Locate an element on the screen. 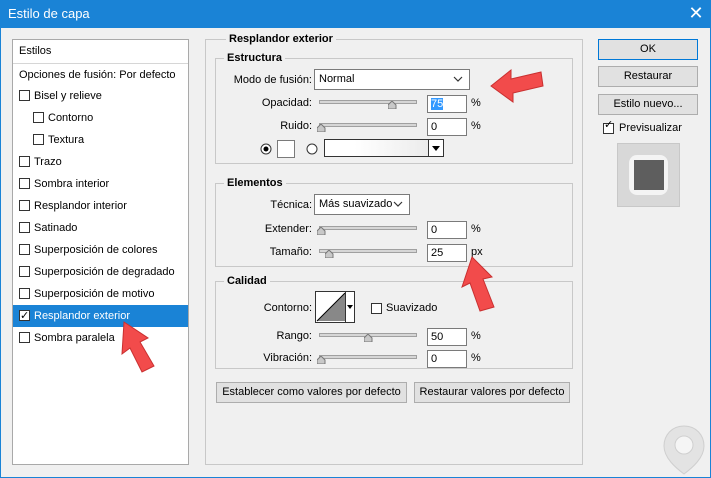 This screenshot has width=711, height=478. noise-unit: % is located at coordinates (476, 126).